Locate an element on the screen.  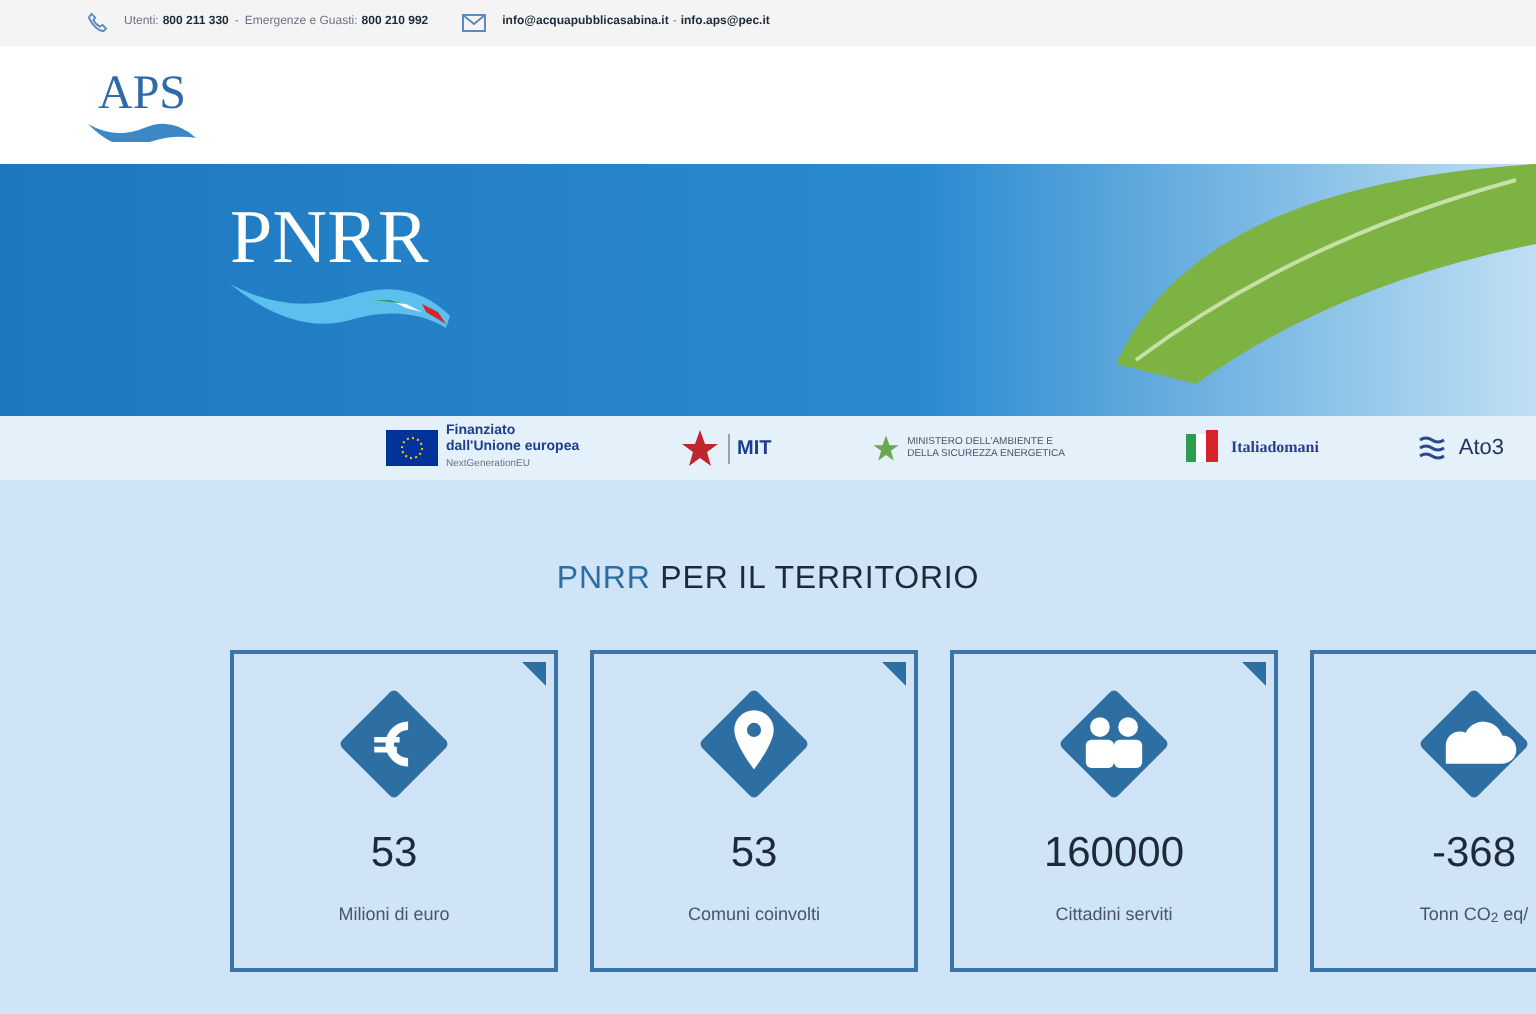
partner-logo-text: Italiadomani is located at coordinates (1274, 448).